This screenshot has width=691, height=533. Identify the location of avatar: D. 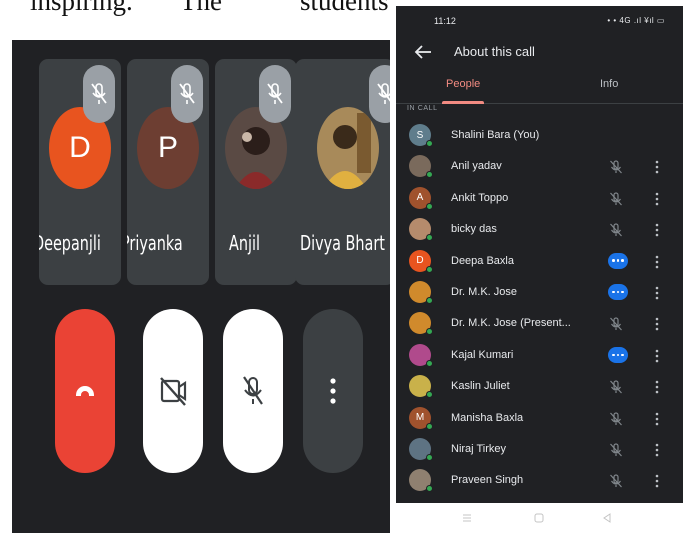
(421, 261).